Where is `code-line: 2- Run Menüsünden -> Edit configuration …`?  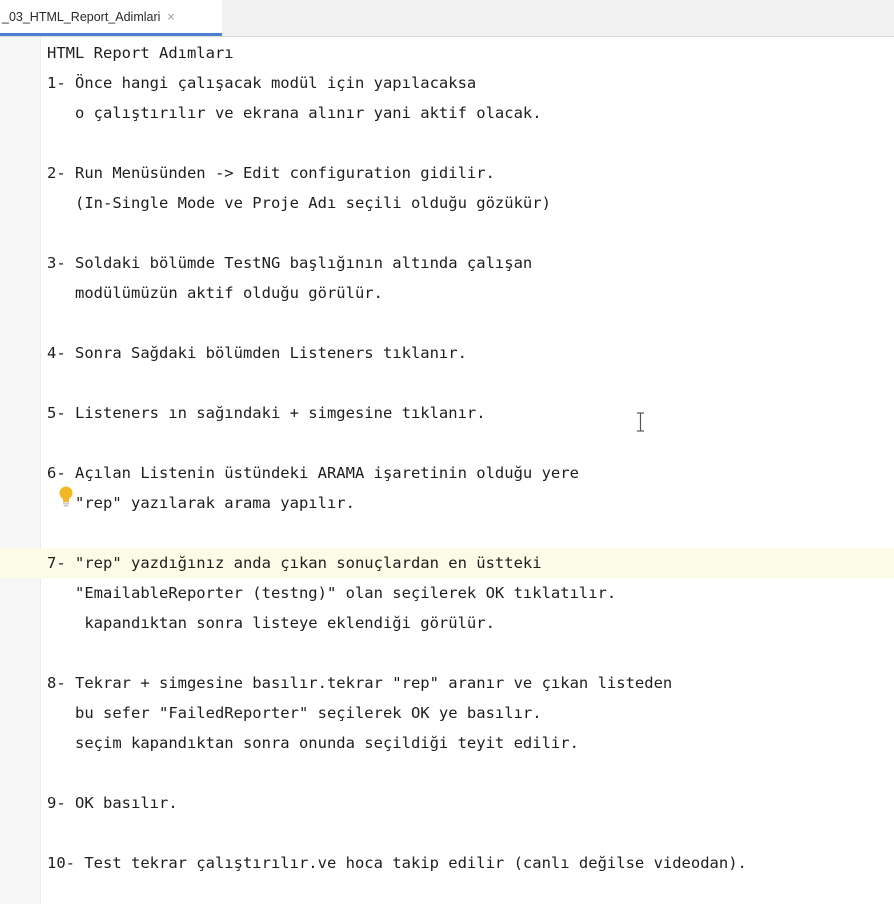 code-line: 2- Run Menüsünden -> Edit configuration … is located at coordinates (447, 173).